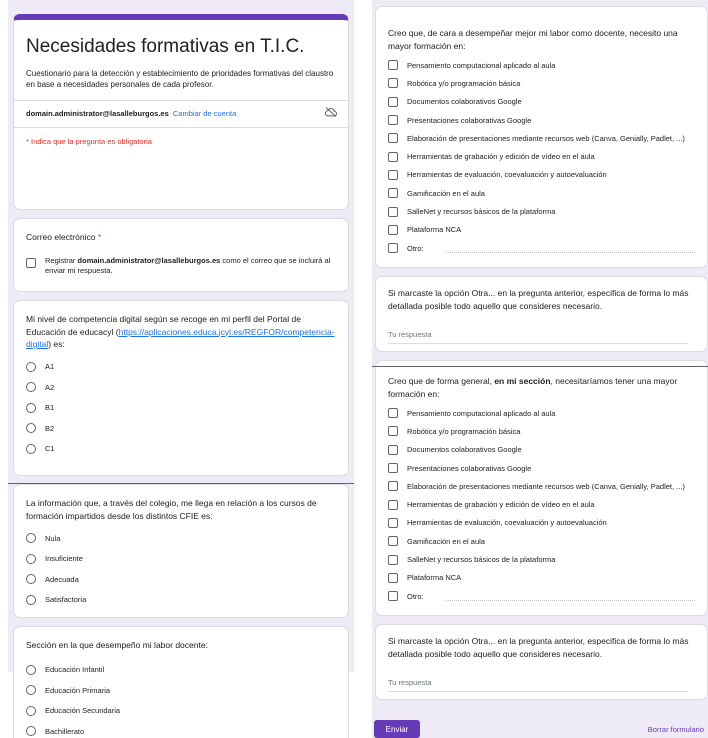  Describe the element at coordinates (522, 381) in the screenshot. I see `section-needs-bold: en mi sección` at that location.